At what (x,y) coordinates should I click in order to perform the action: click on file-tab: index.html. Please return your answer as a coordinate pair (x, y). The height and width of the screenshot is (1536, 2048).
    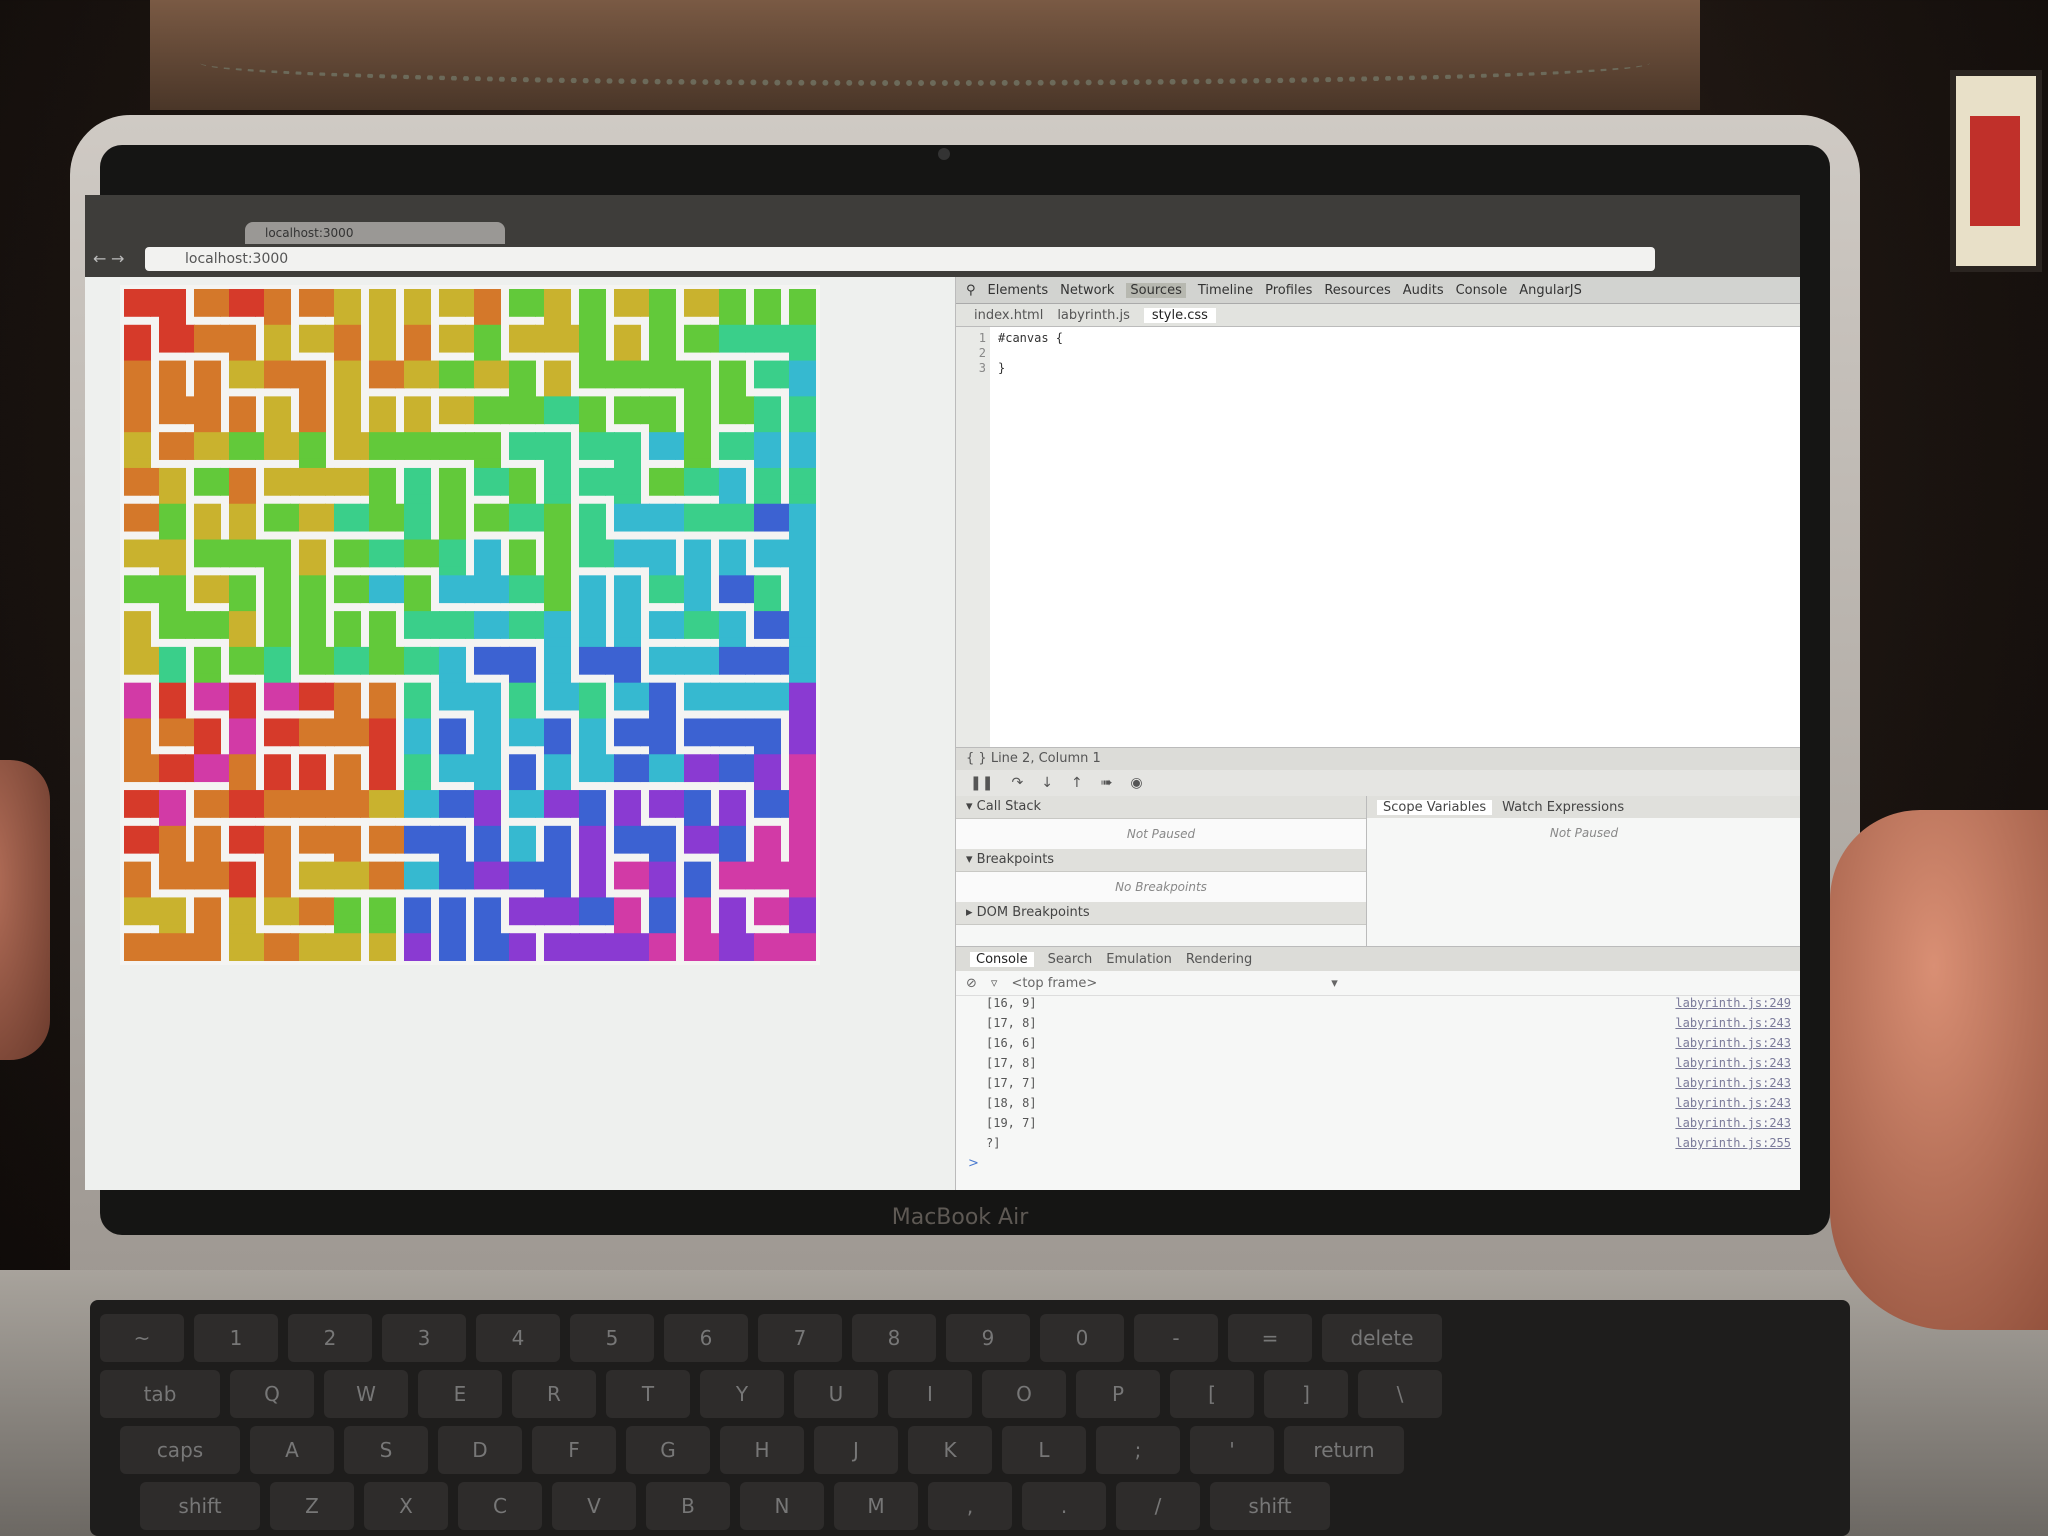
    Looking at the image, I should click on (1008, 315).